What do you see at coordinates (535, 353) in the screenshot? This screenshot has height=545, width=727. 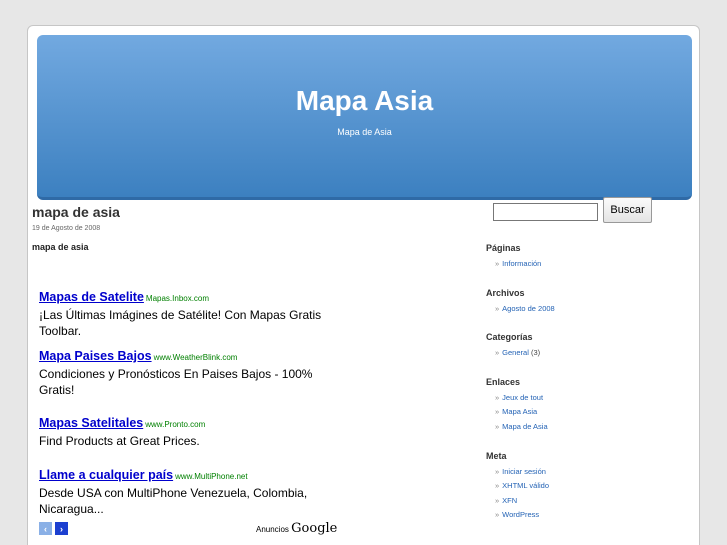 I see `category-count: (3)` at bounding box center [535, 353].